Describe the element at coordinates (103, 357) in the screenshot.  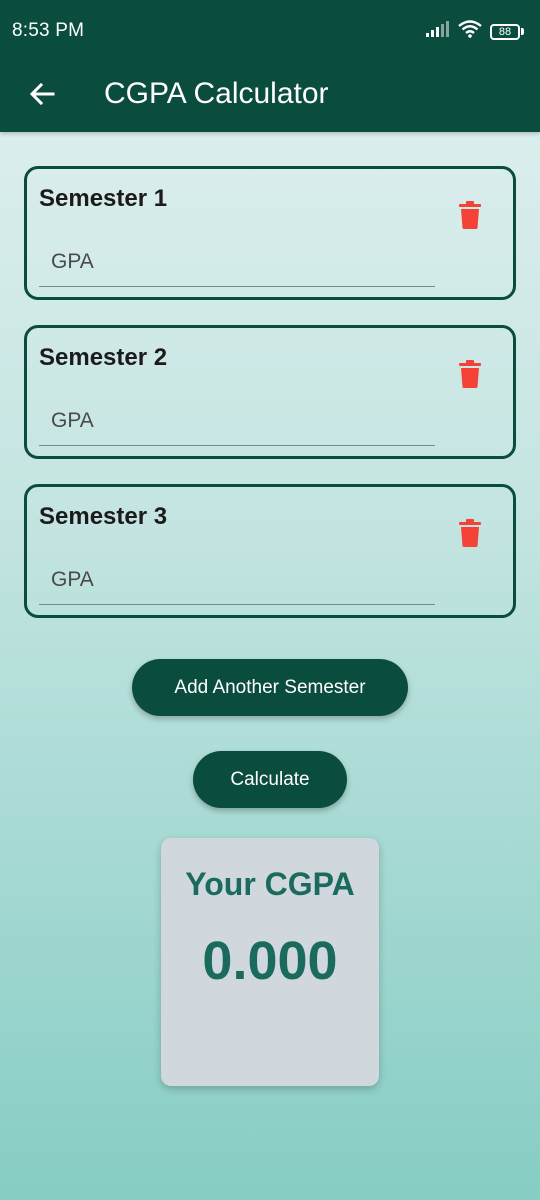
I see `semester-label: Semester 2` at that location.